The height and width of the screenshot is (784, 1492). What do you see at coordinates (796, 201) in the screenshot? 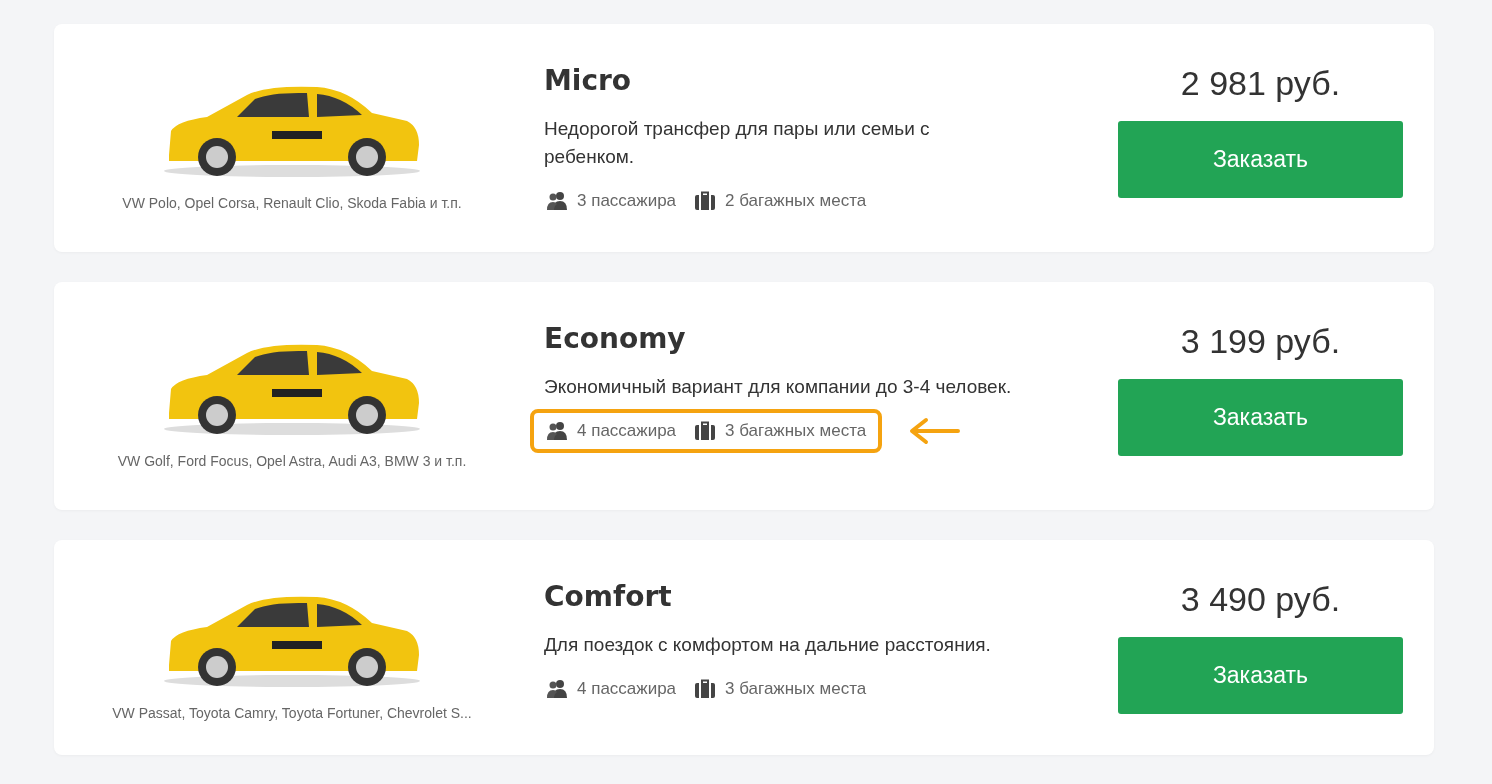
I see `luggage-text: 2 багажных места` at bounding box center [796, 201].